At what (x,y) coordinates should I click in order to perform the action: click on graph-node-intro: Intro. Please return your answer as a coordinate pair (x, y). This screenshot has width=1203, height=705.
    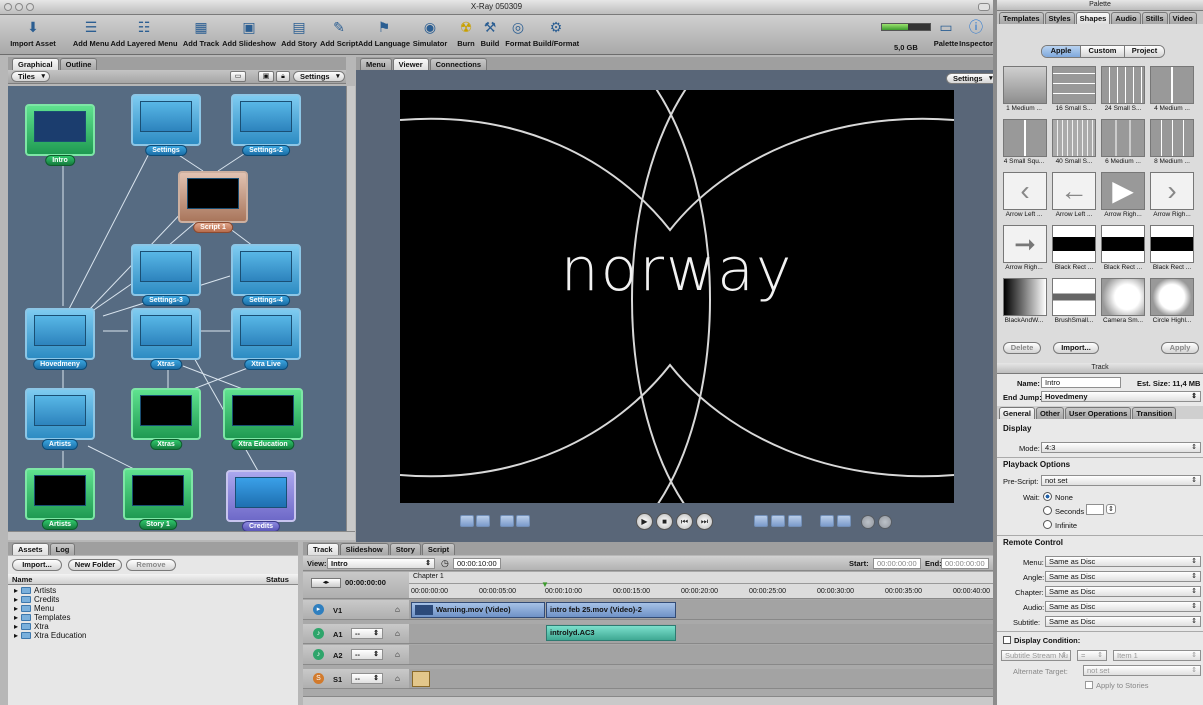
    Looking at the image, I should click on (60, 135).